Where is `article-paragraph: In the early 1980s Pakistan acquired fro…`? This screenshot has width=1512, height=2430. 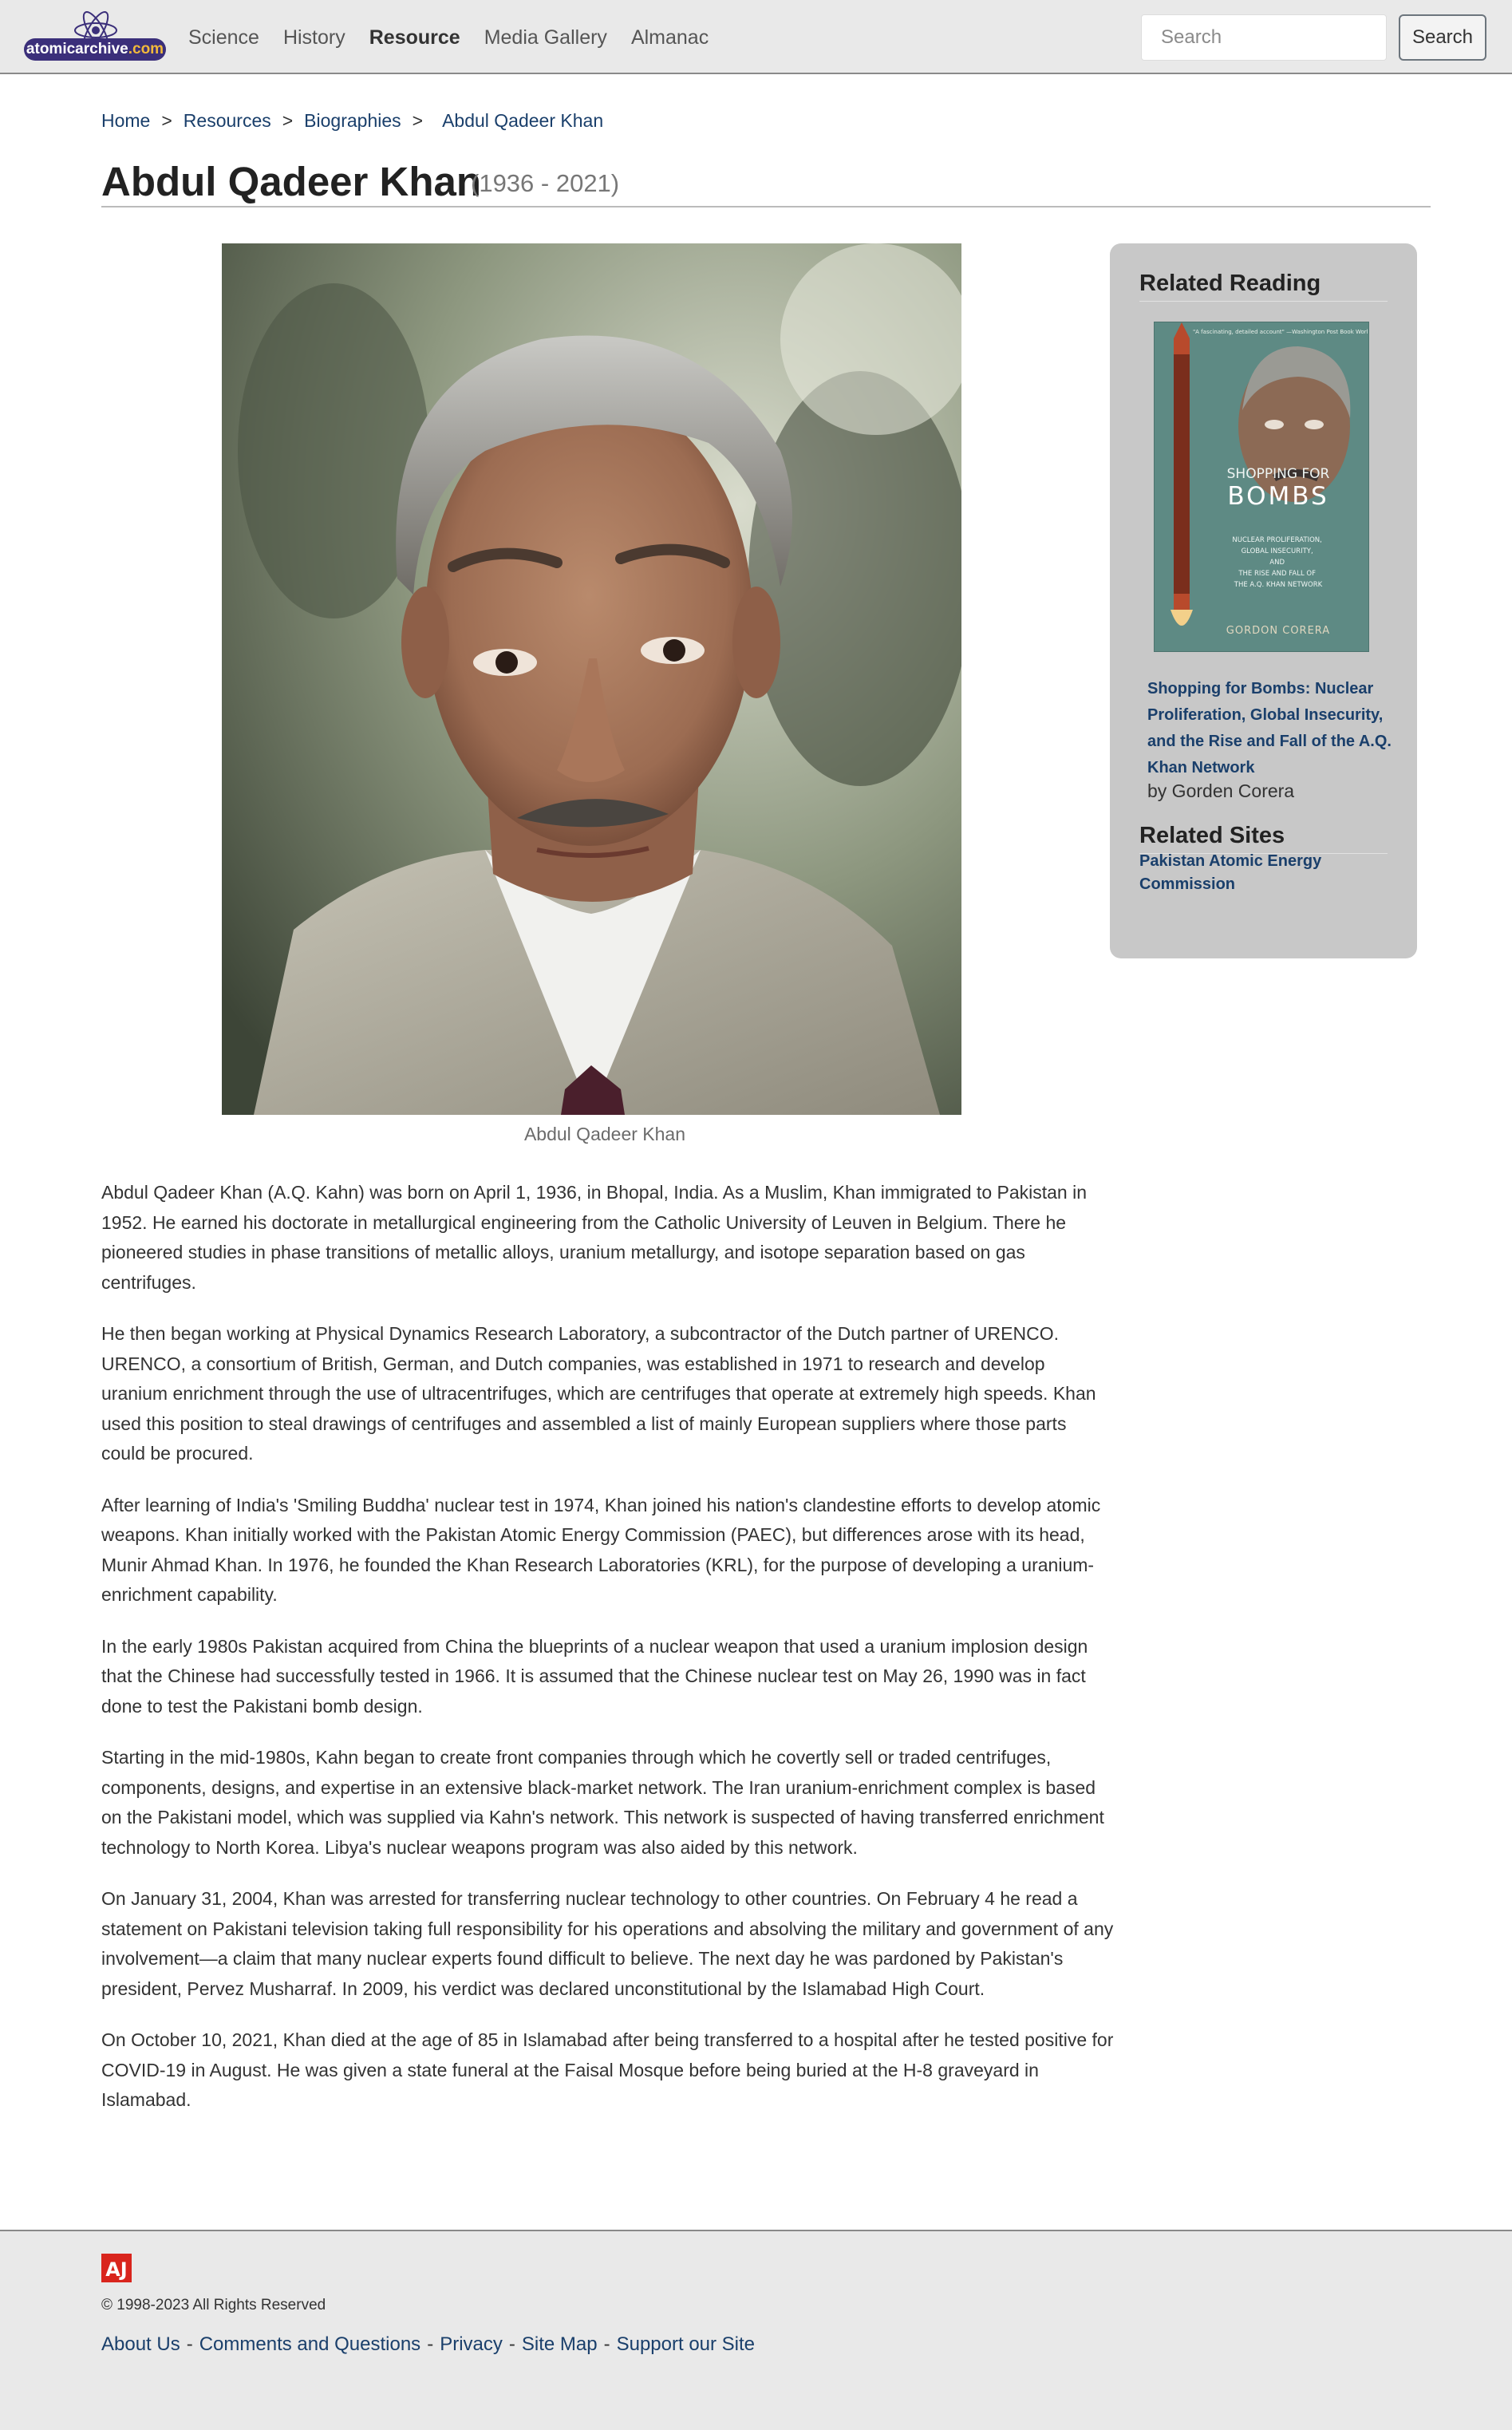
article-paragraph: In the early 1980s Pakistan acquired fro… is located at coordinates (594, 1676).